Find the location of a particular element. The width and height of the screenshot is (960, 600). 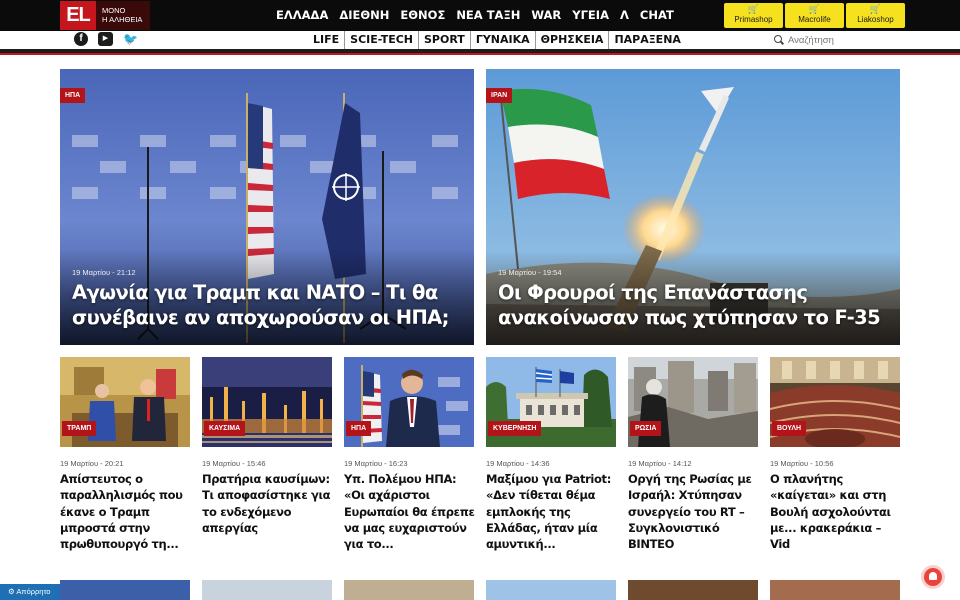

search-box is located at coordinates (834, 40).